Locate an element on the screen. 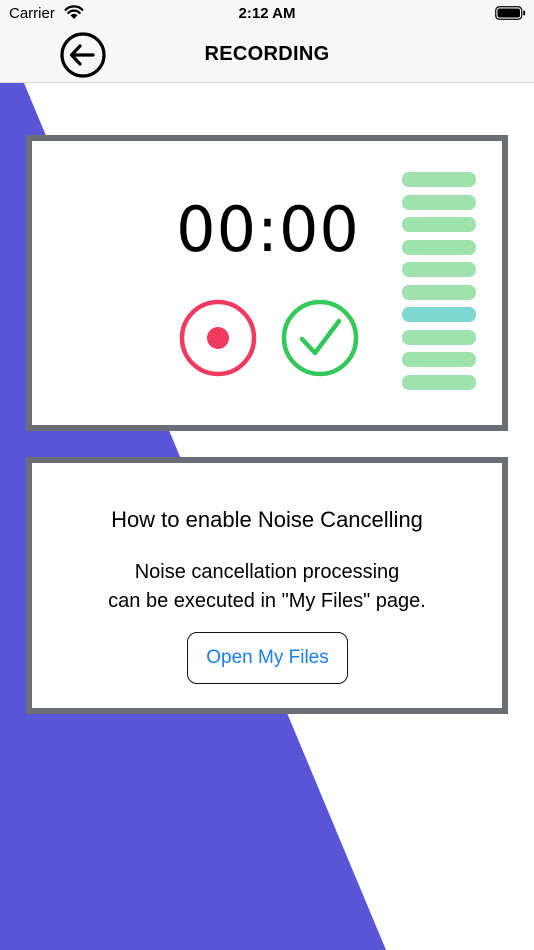 This screenshot has width=534, height=950. battery-icon is located at coordinates (510, 13).